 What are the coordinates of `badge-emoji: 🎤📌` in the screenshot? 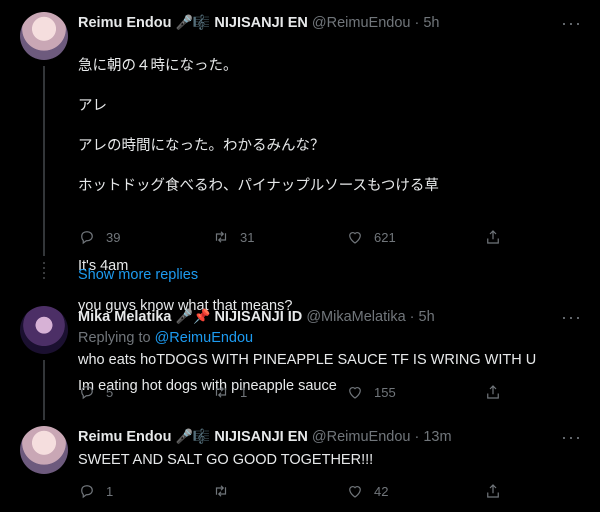 It's located at (193, 316).